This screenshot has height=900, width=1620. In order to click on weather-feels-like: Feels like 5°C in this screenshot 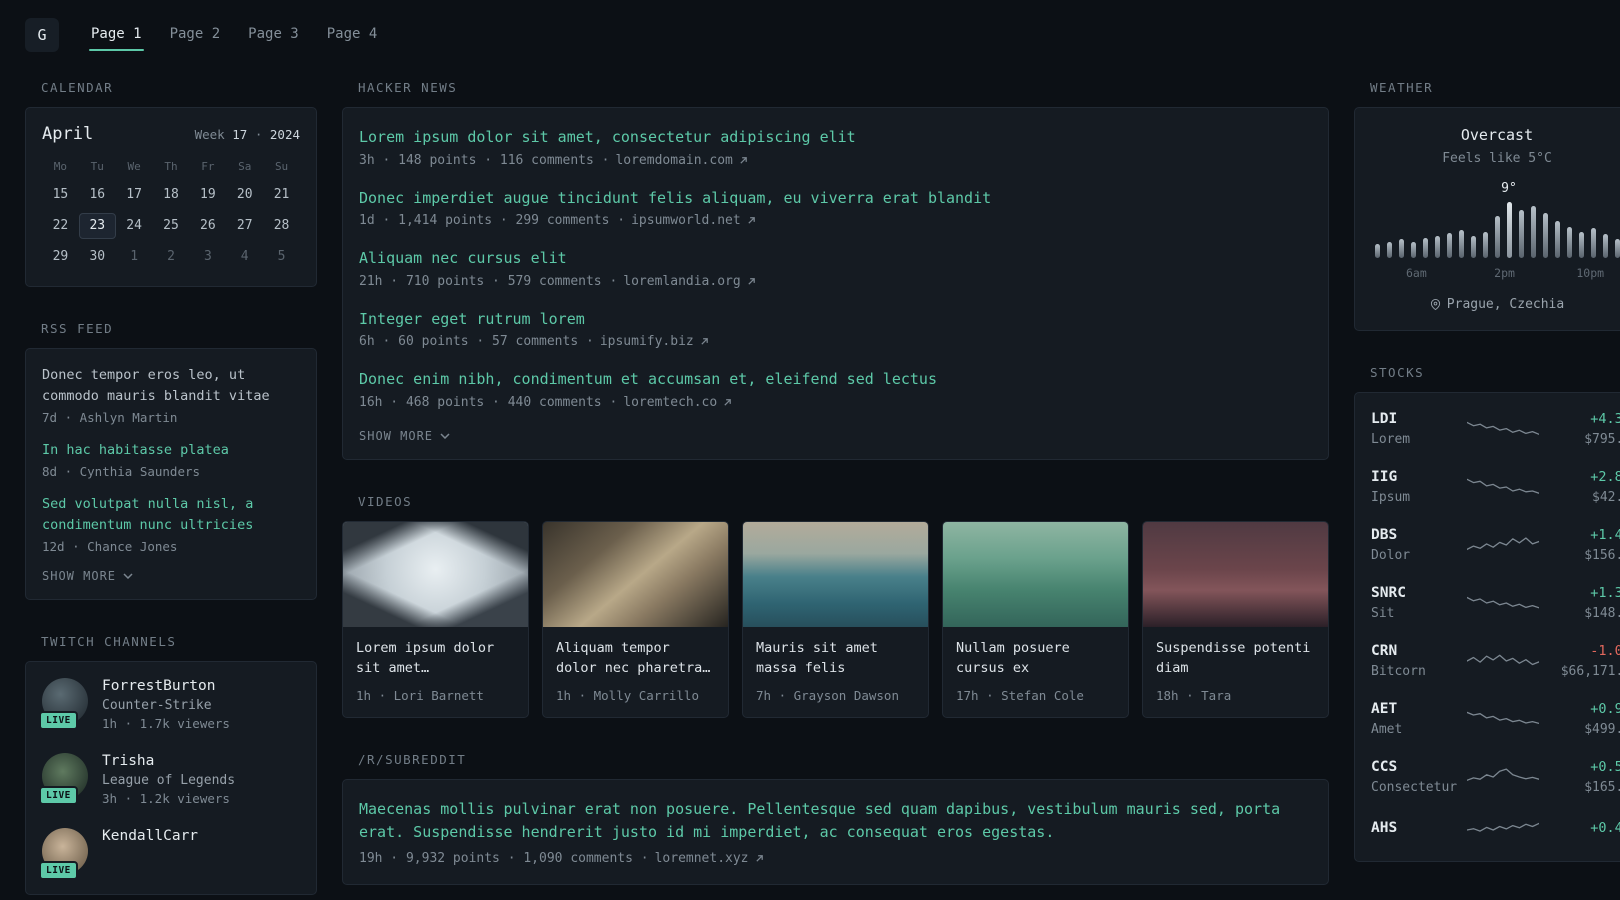, I will do `click(1497, 158)`.